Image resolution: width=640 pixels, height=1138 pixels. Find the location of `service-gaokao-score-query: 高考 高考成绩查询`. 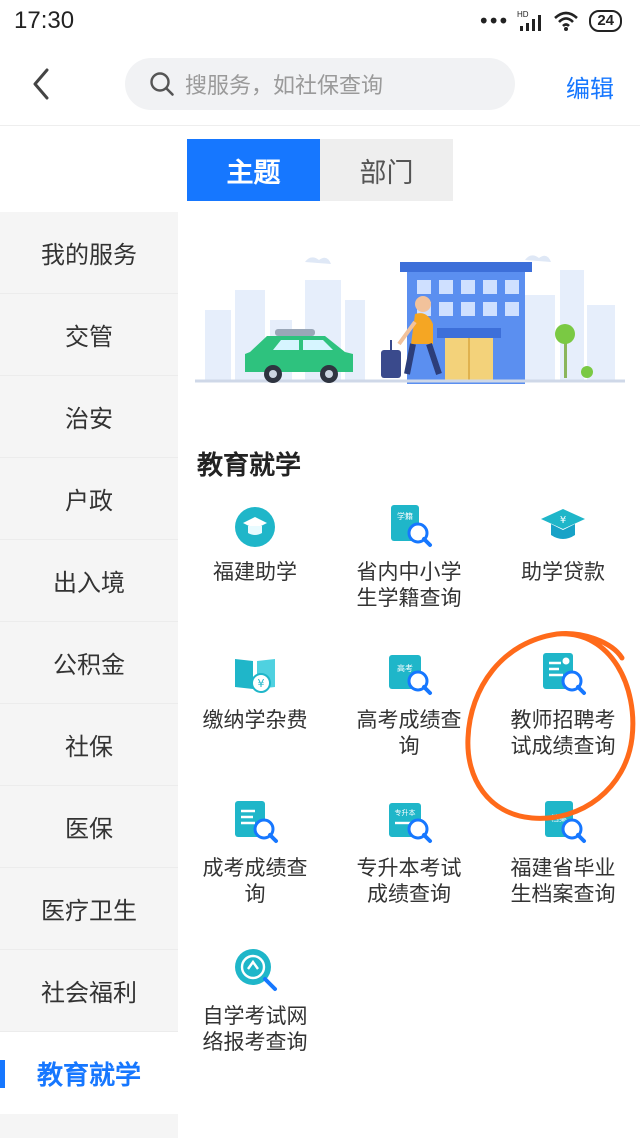

service-gaokao-score-query: 高考 高考成绩查询 is located at coordinates (409, 717).